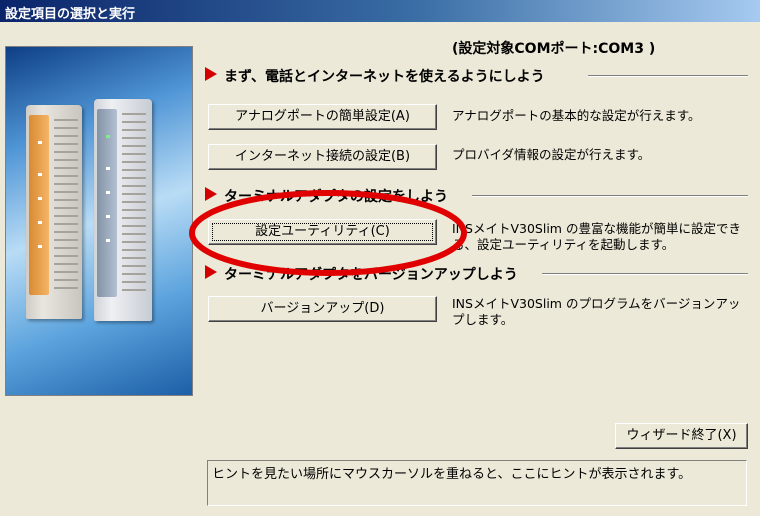  What do you see at coordinates (322, 309) in the screenshot?
I see `version-up-button: バージョンアップ(D)` at bounding box center [322, 309].